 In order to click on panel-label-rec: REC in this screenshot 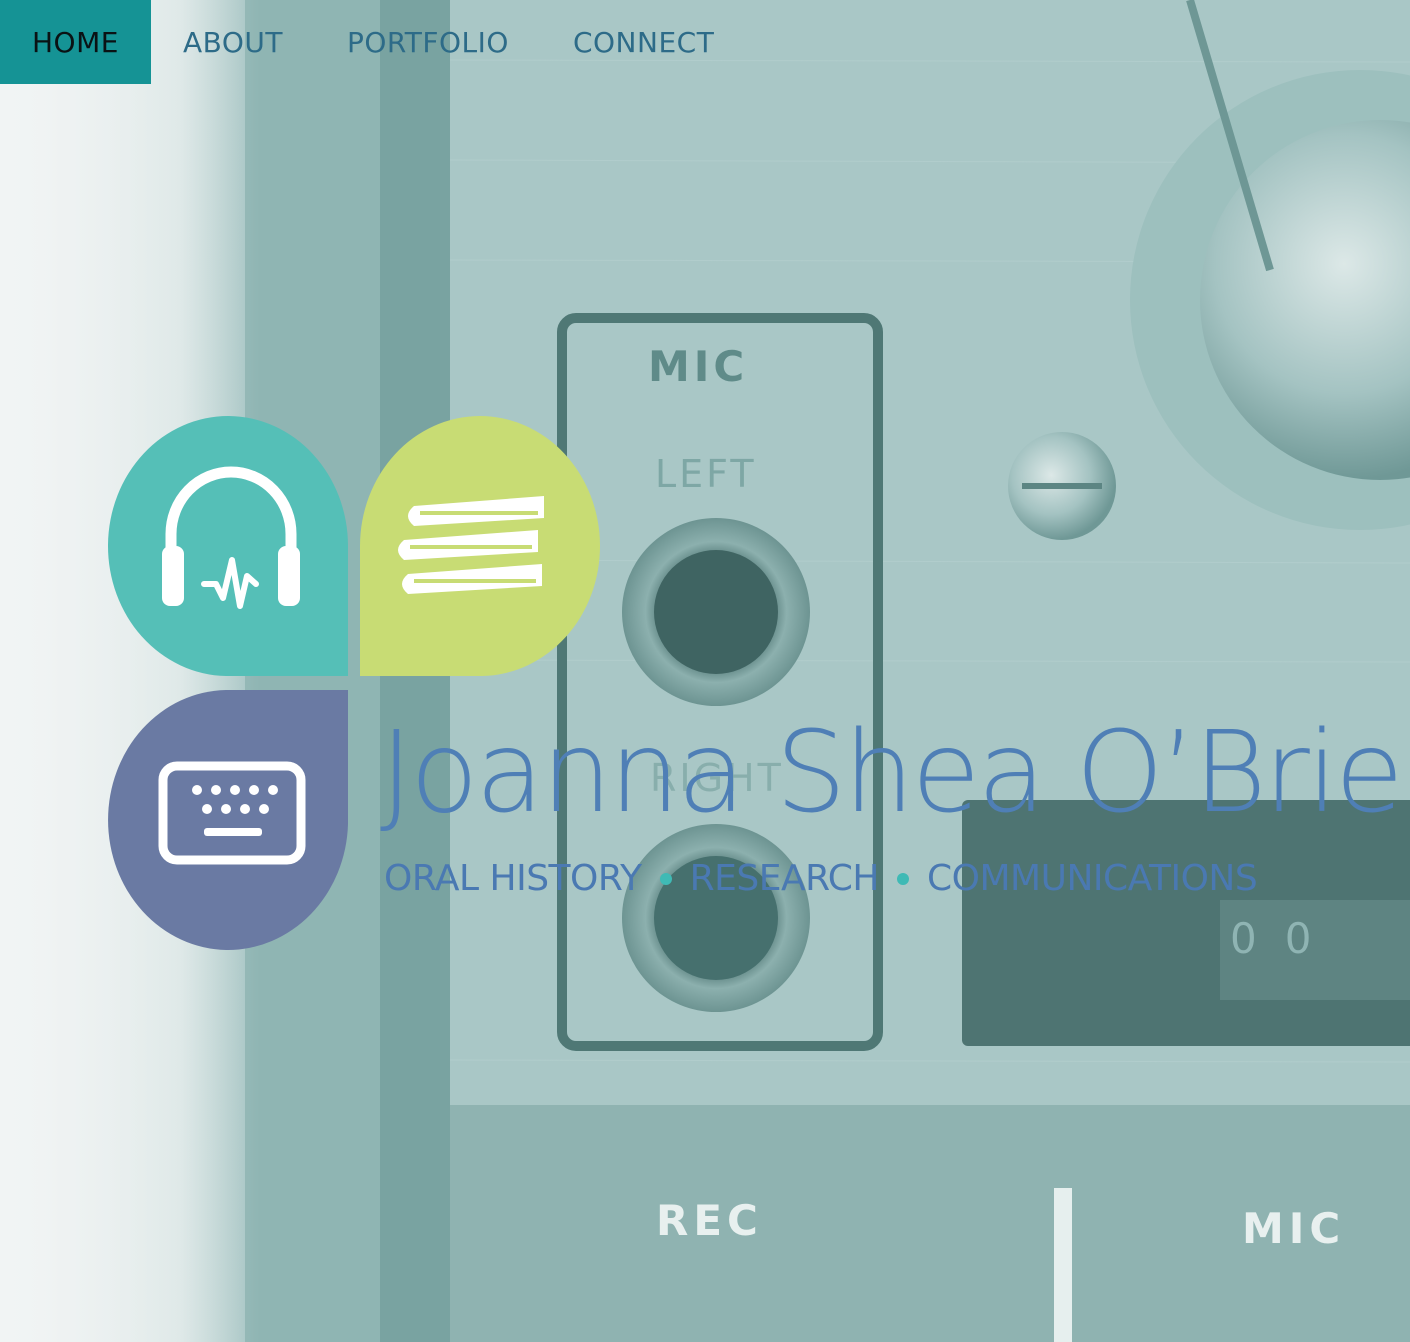, I will do `click(709, 1220)`.